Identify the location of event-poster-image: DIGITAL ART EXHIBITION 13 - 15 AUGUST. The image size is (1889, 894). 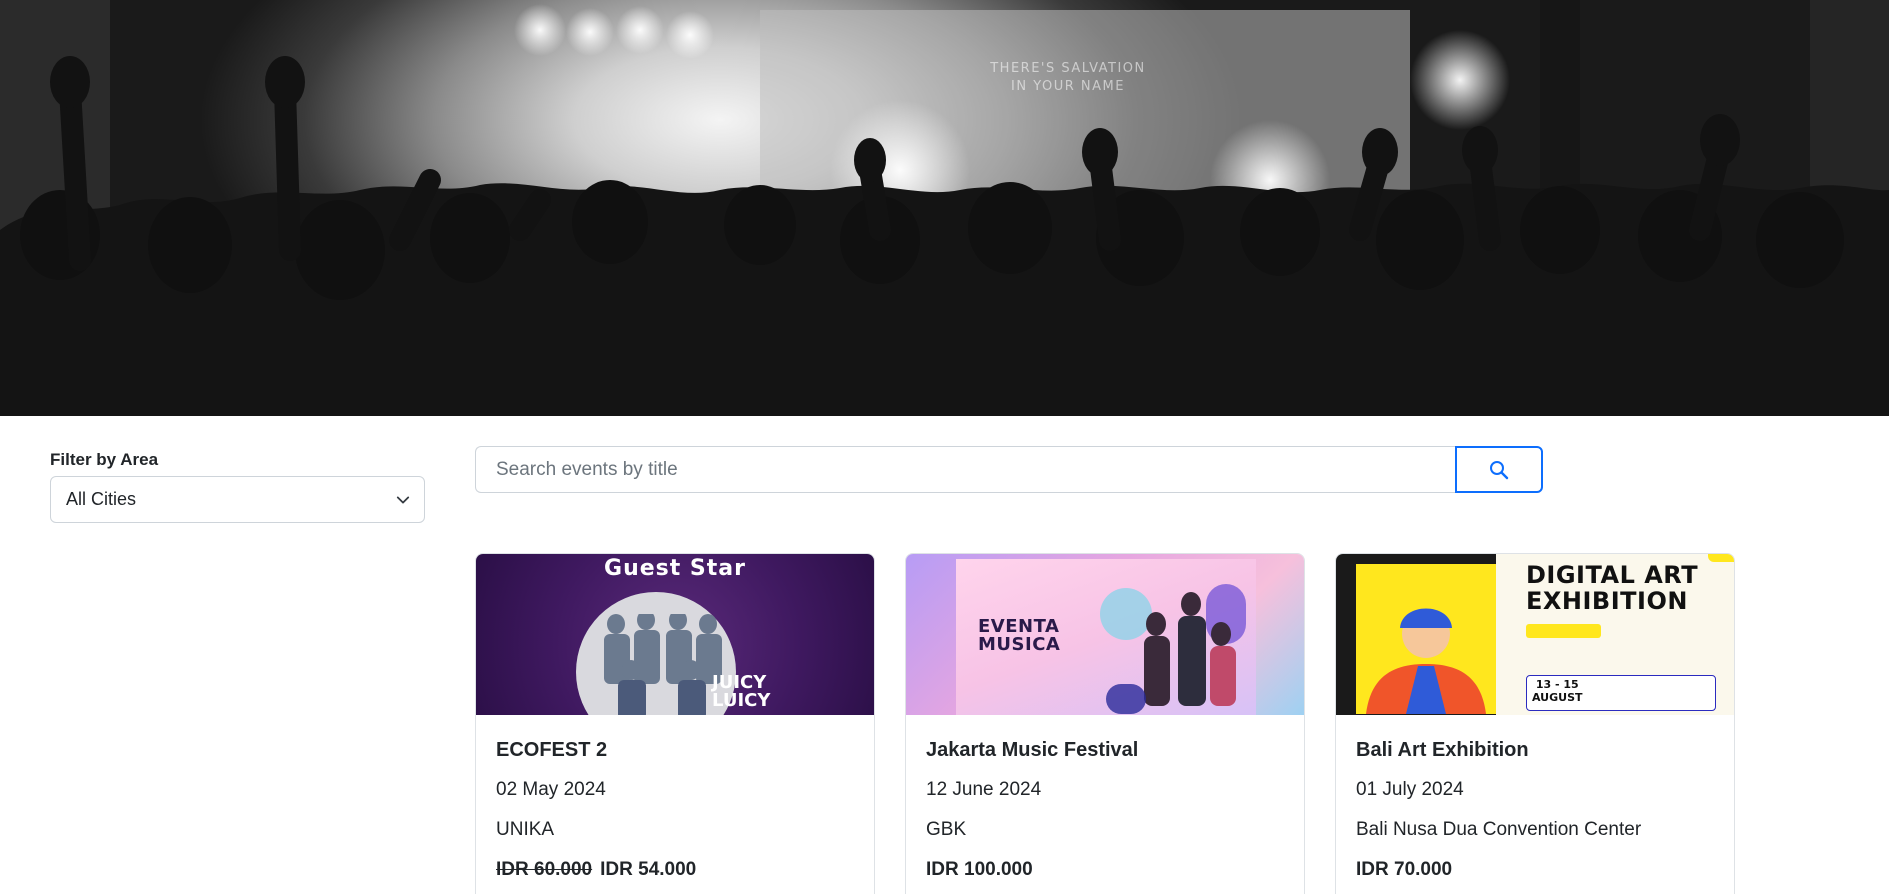
(1535, 634).